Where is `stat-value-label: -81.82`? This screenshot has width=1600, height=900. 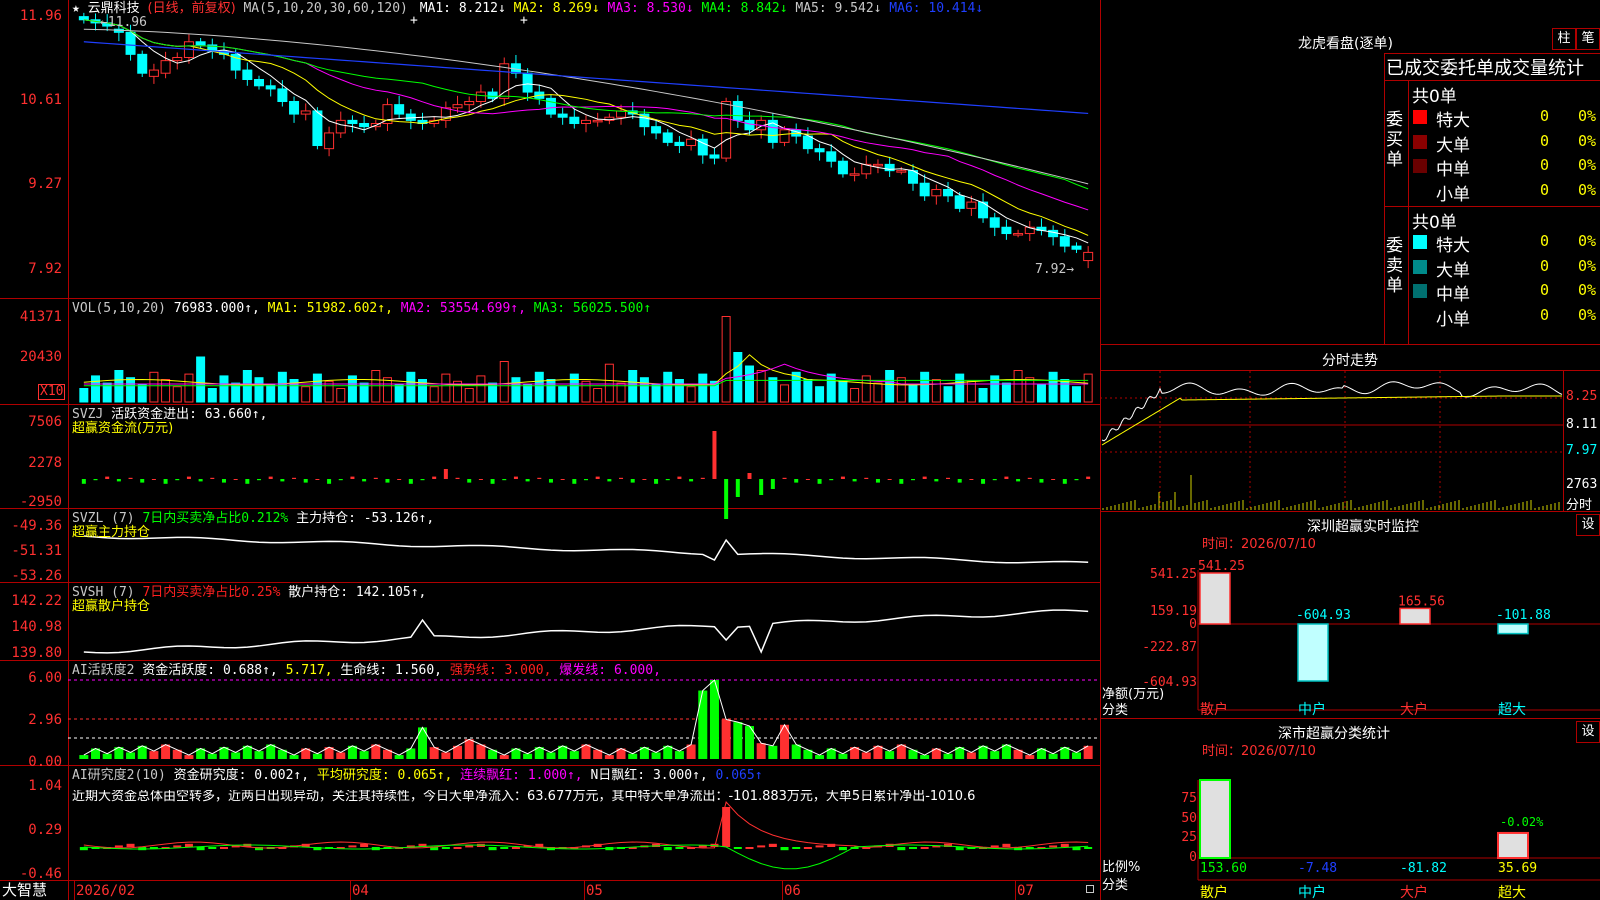
stat-value-label: -81.82 is located at coordinates (1423, 868).